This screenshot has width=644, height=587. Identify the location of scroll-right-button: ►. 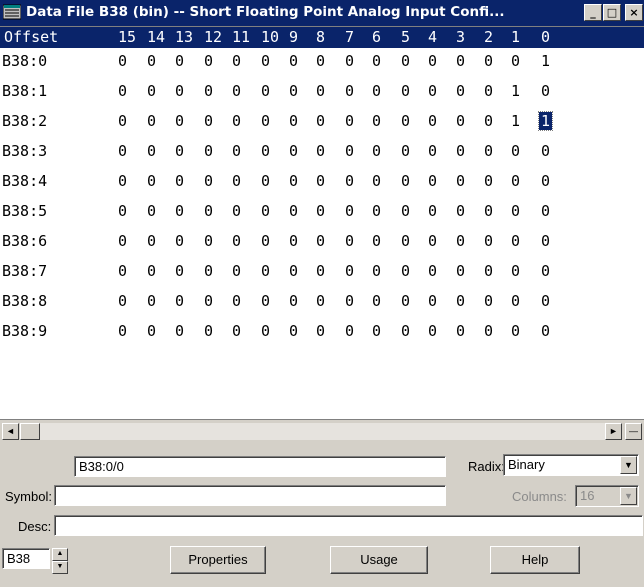
(613, 431).